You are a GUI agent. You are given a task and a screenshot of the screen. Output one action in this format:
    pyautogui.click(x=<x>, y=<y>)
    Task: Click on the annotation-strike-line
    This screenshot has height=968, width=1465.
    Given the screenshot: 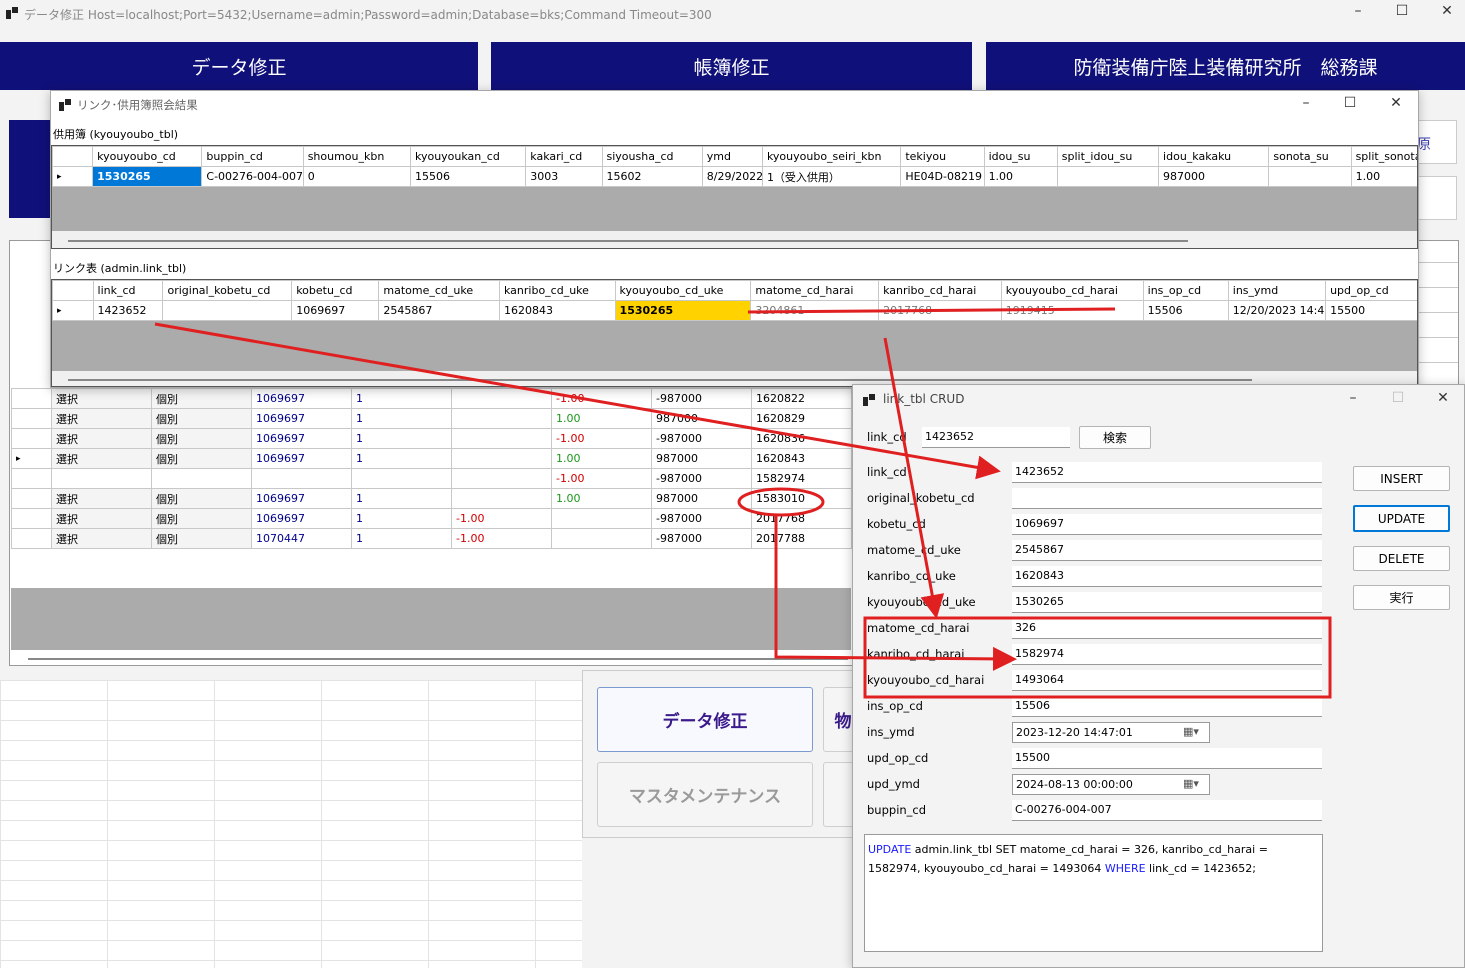 What is the action you would take?
    pyautogui.click(x=931, y=310)
    